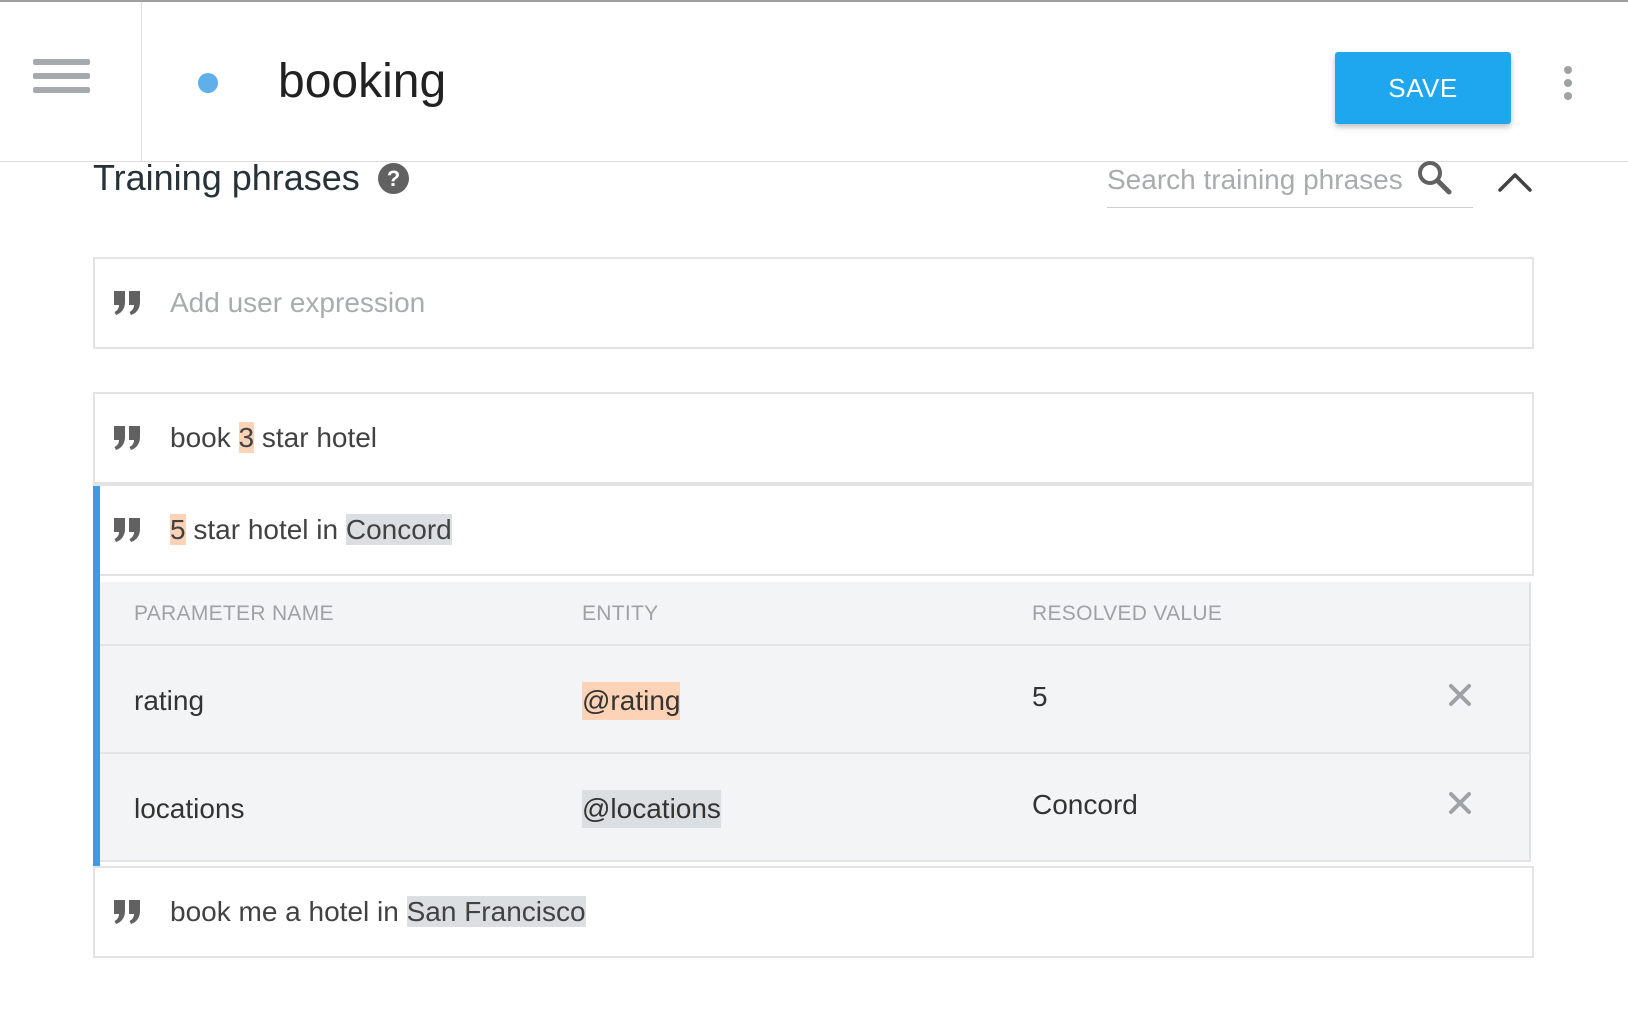  Describe the element at coordinates (813, 438) in the screenshot. I see `training-phrase-row: book 3 star hotel` at that location.